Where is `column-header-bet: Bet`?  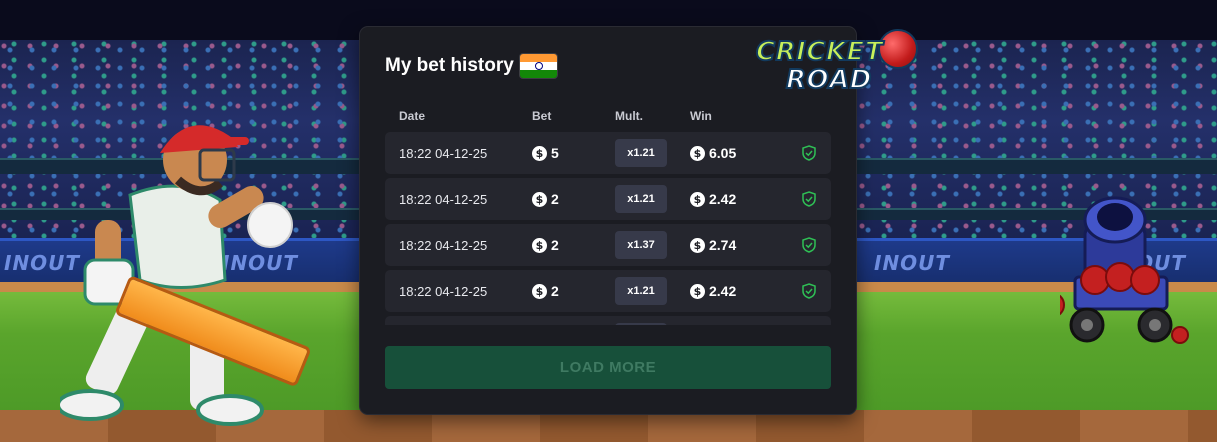 column-header-bet: Bet is located at coordinates (542, 116).